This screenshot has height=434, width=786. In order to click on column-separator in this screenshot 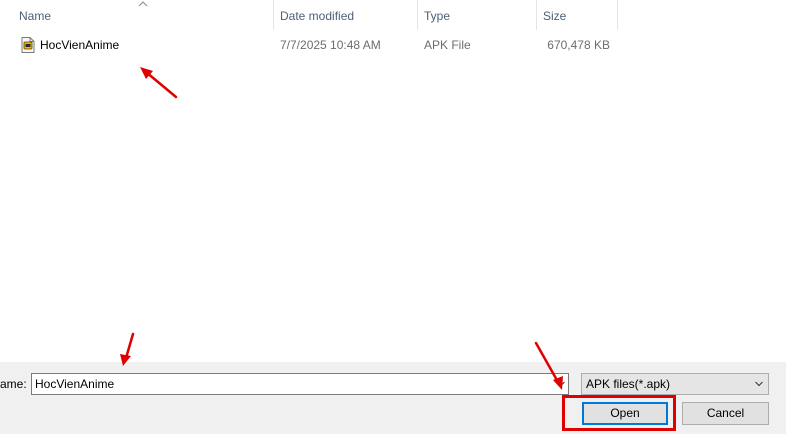, I will do `click(617, 15)`.